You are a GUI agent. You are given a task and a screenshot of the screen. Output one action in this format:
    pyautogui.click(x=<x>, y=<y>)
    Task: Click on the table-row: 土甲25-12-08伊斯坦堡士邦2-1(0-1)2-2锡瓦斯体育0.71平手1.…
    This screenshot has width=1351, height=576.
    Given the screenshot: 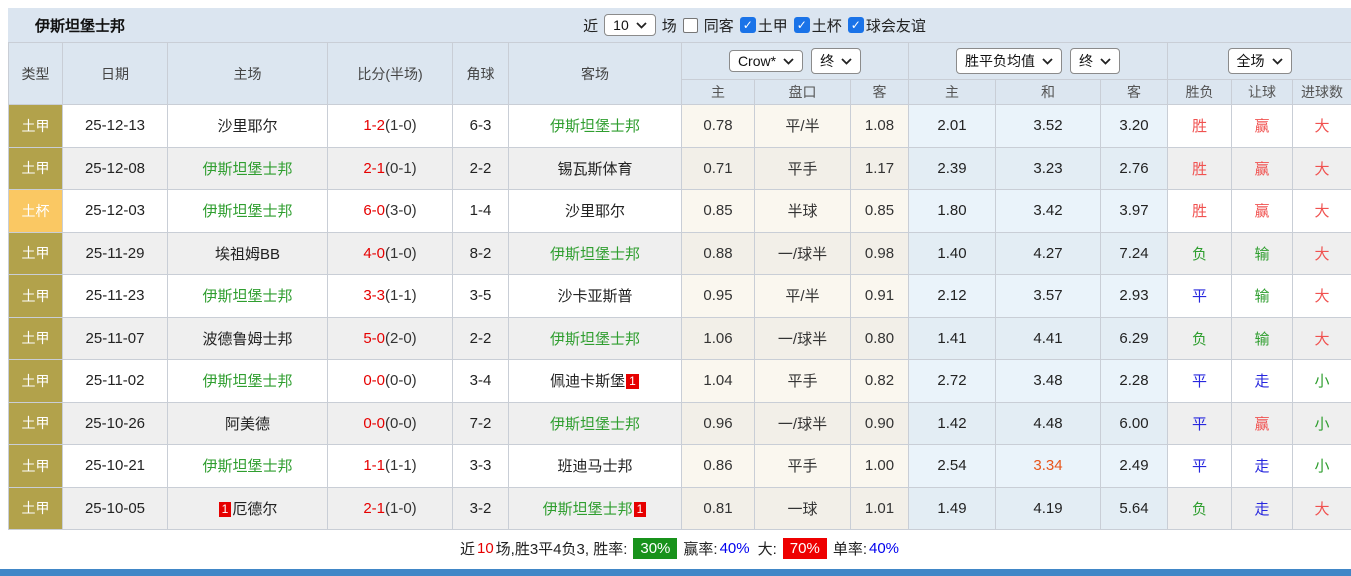 What is the action you would take?
    pyautogui.click(x=680, y=168)
    